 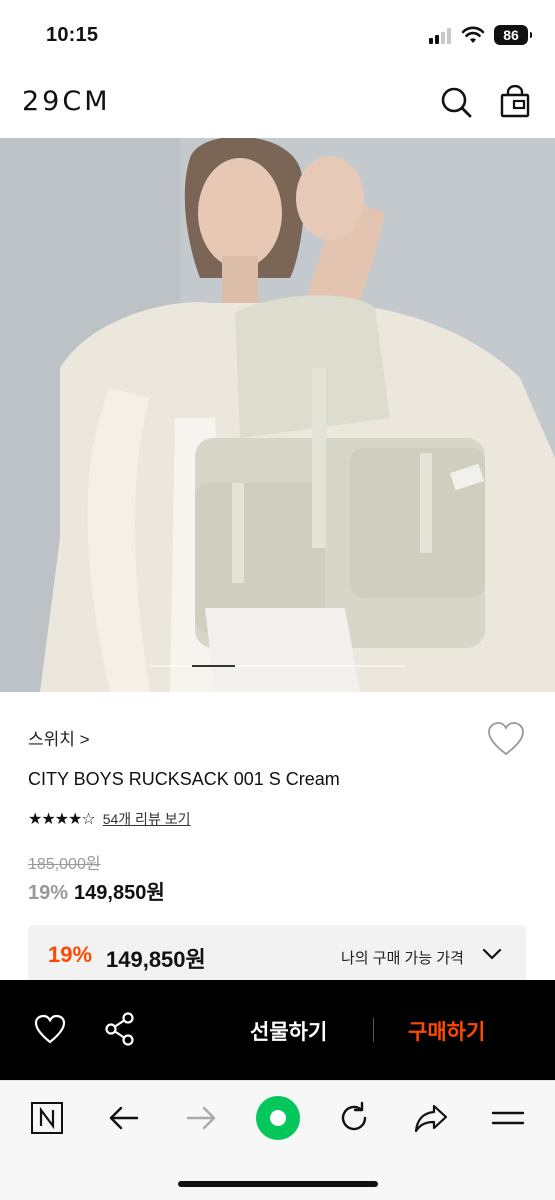 I want to click on original-price: 185,000원, so click(x=64, y=864).